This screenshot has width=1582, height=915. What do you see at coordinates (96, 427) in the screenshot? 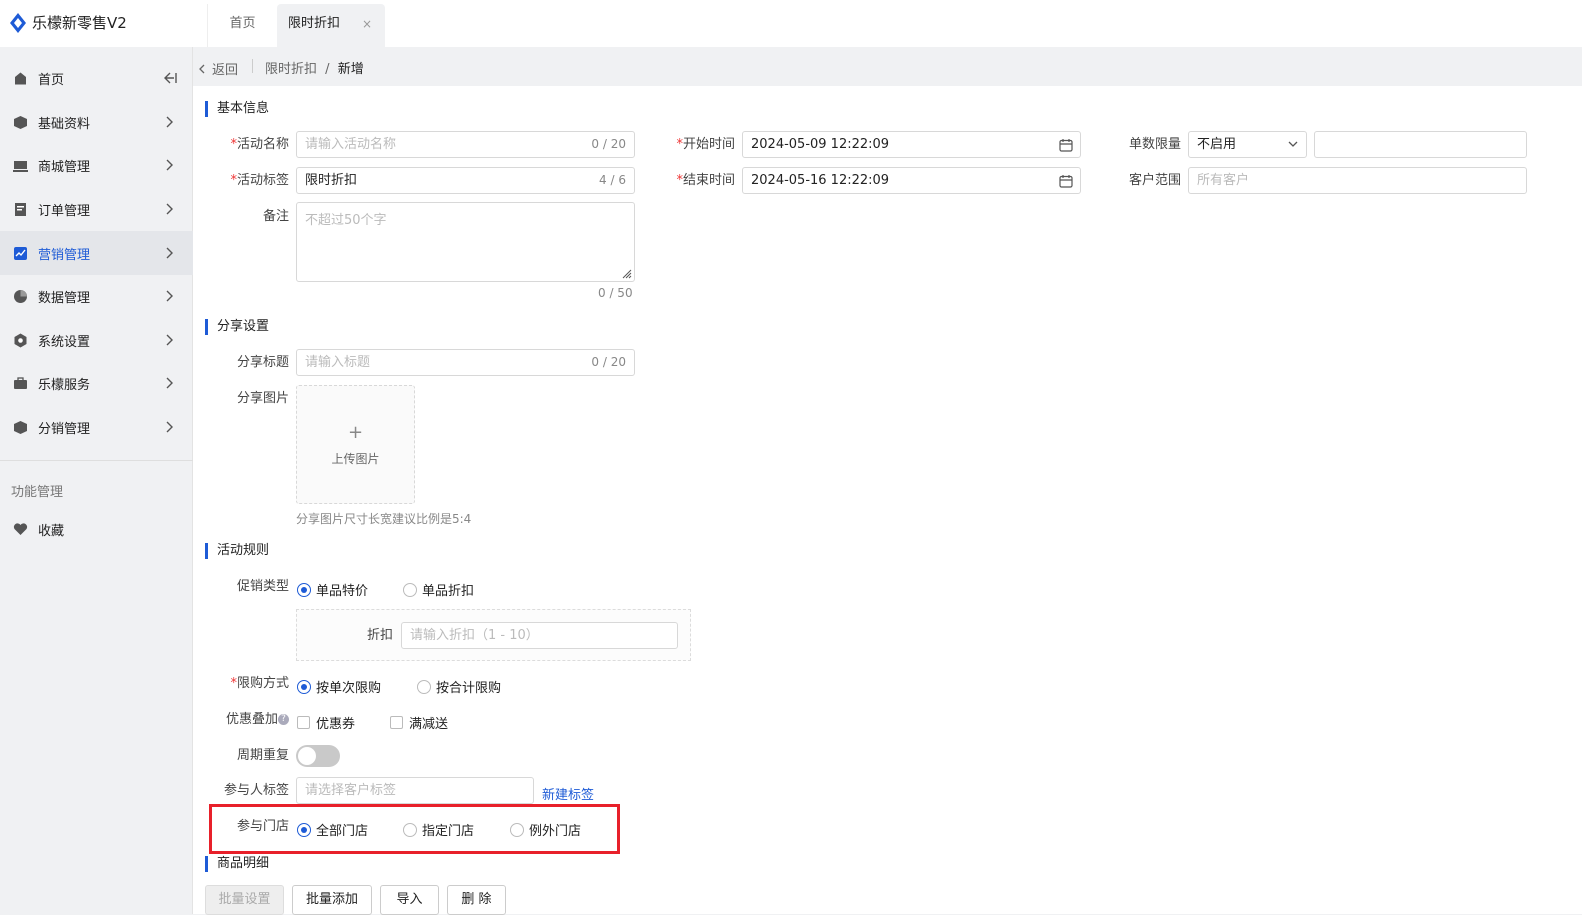
I see `sidebar-item-distribution: 分销管理` at bounding box center [96, 427].